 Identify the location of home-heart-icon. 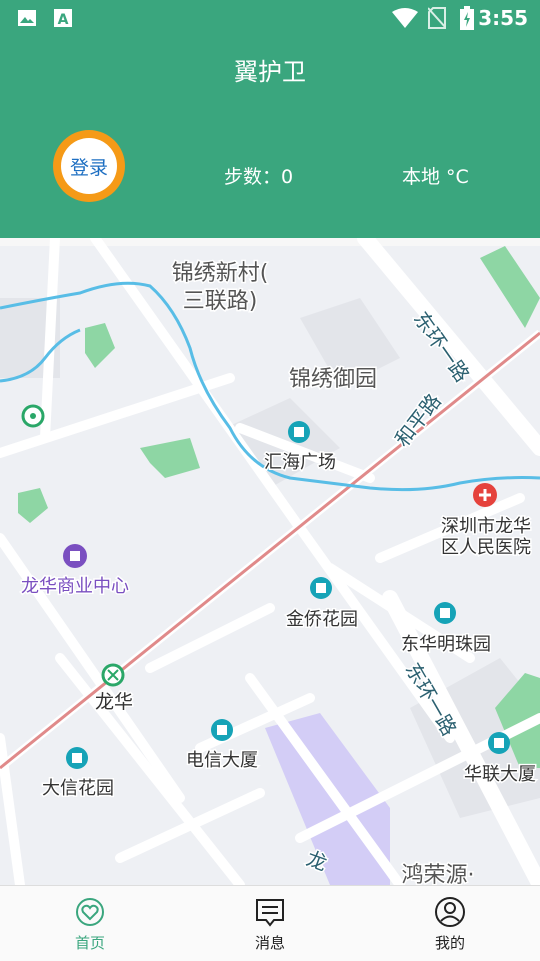
(90, 912).